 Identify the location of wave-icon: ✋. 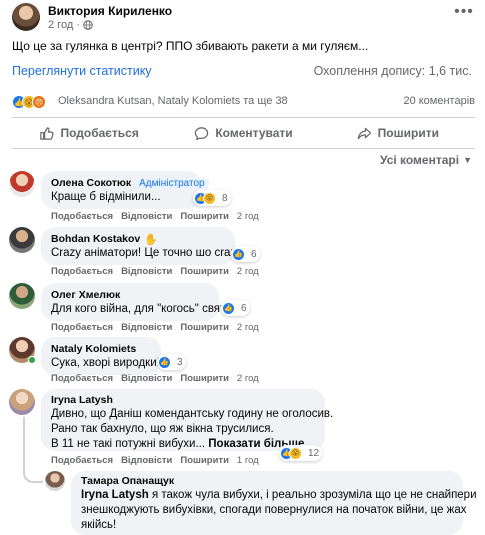
(151, 239).